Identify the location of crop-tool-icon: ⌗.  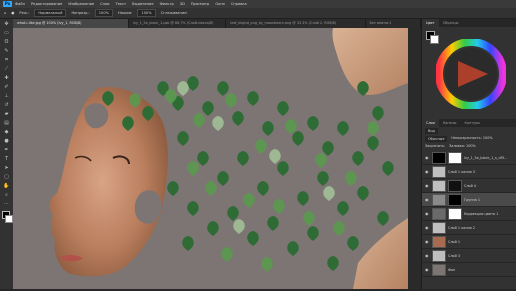
(6, 60).